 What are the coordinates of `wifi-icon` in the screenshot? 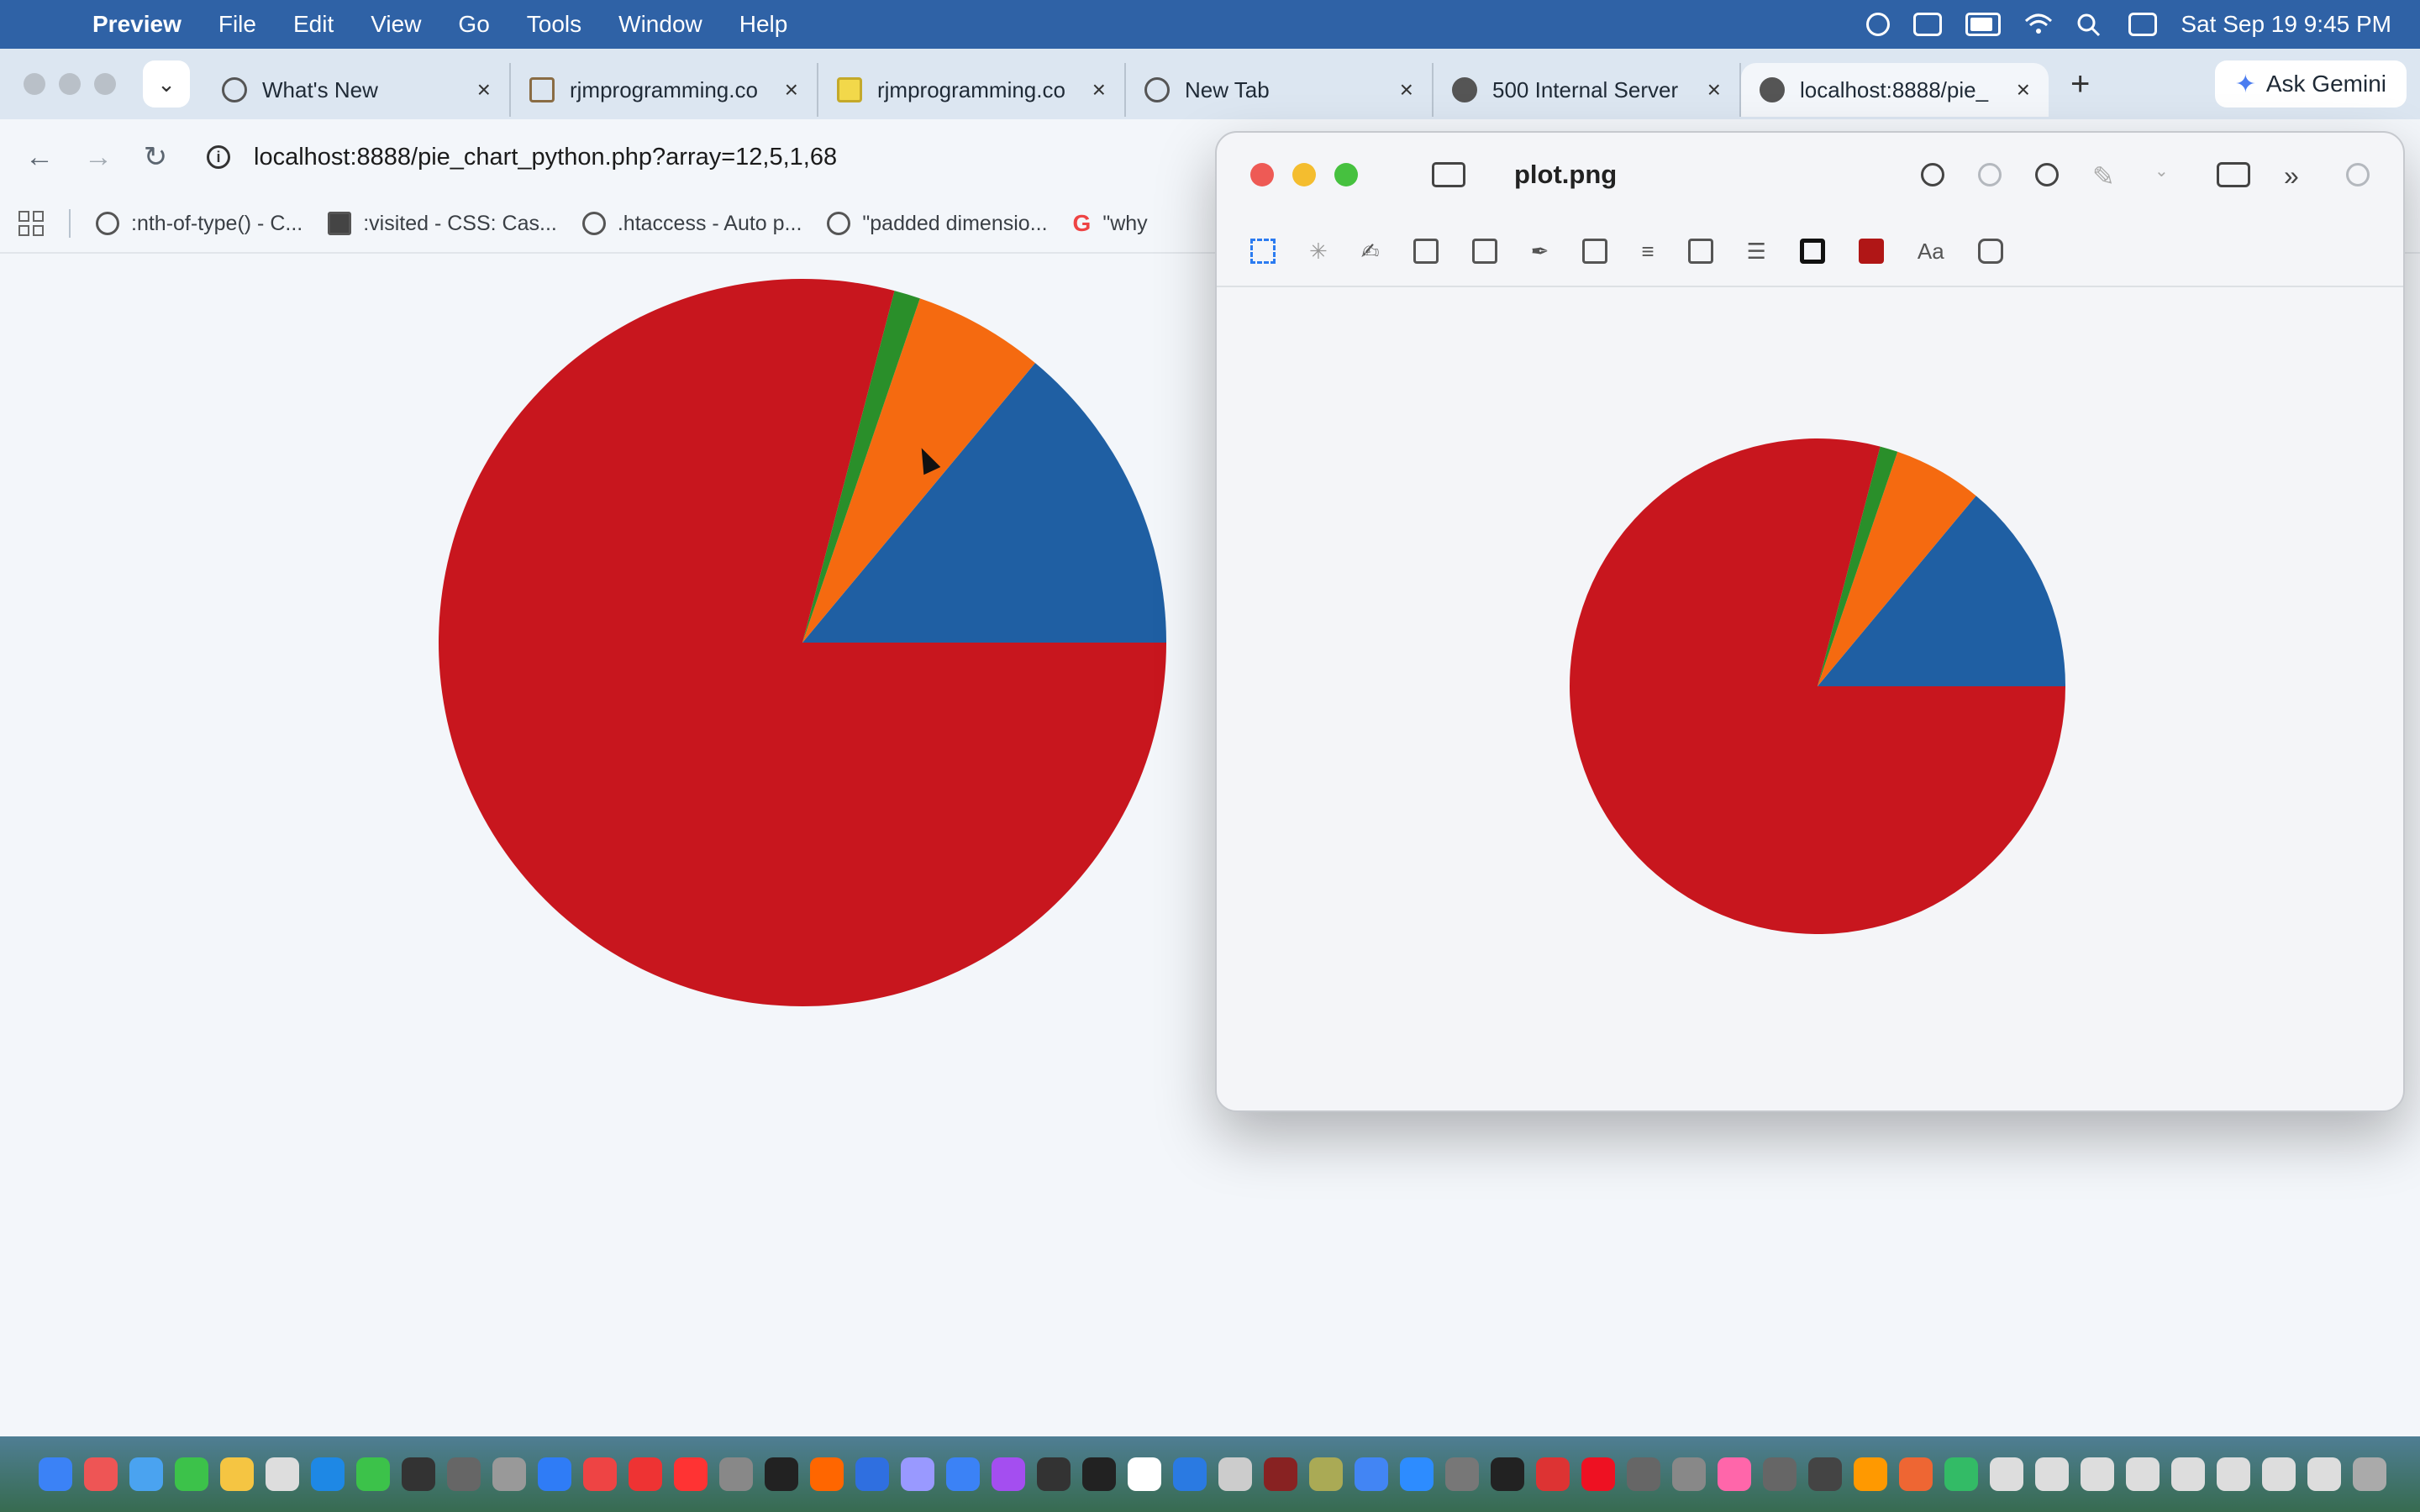 It's located at (2039, 24).